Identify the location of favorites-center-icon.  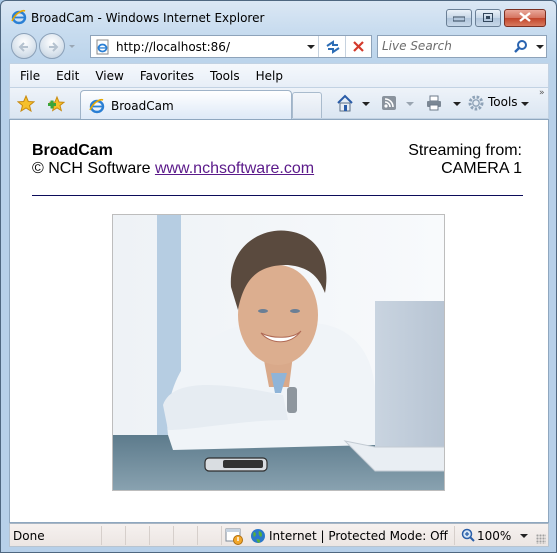
(26, 103).